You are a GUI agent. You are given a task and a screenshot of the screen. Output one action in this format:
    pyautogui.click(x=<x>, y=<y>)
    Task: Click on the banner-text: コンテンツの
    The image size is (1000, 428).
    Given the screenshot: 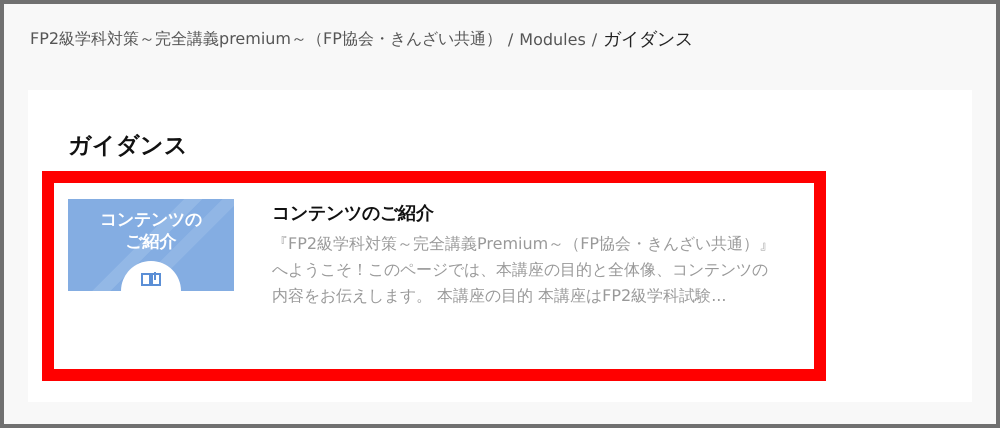 What is the action you would take?
    pyautogui.click(x=151, y=220)
    